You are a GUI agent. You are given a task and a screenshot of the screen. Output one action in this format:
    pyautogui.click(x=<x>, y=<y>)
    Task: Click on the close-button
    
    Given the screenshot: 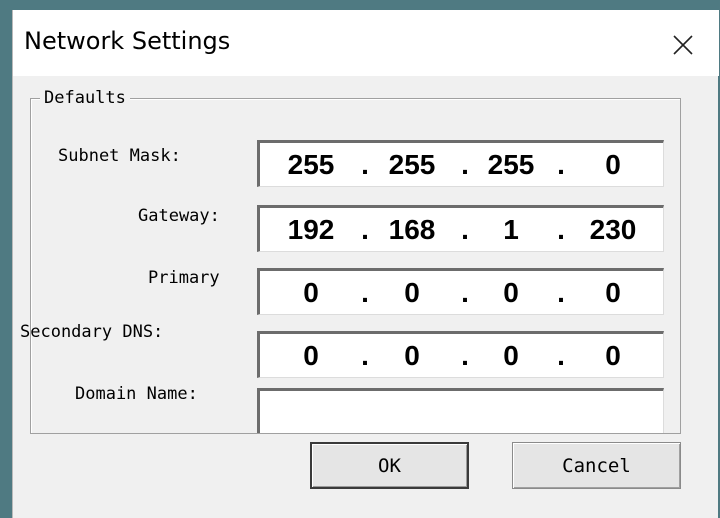 What is the action you would take?
    pyautogui.click(x=683, y=45)
    